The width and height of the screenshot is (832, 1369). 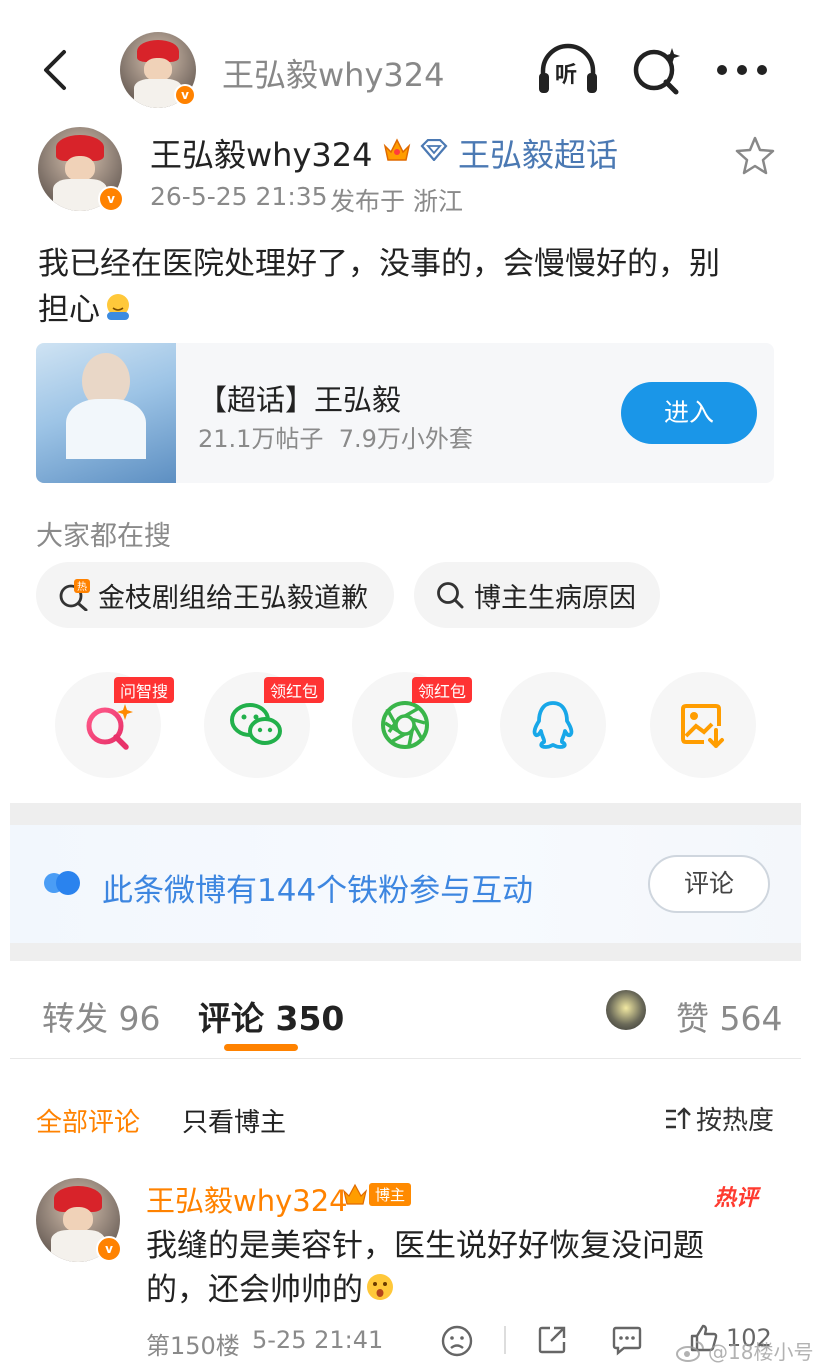 What do you see at coordinates (380, 1287) in the screenshot?
I see `surprised-emoji-icon` at bounding box center [380, 1287].